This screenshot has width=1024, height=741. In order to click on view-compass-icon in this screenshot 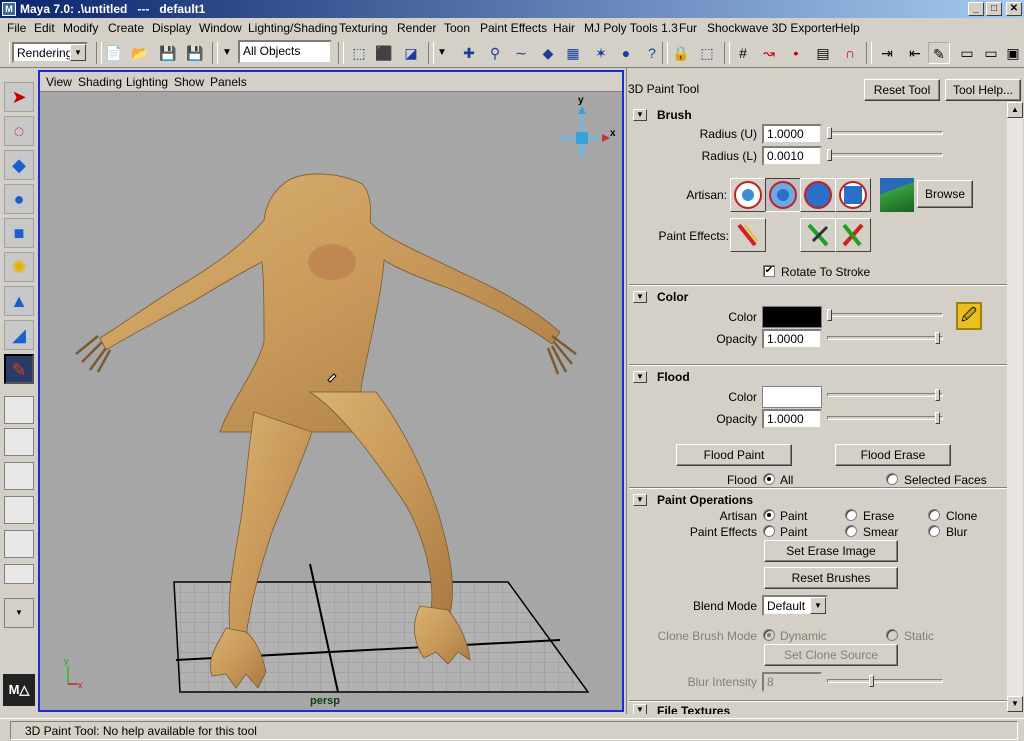, I will do `click(585, 132)`.